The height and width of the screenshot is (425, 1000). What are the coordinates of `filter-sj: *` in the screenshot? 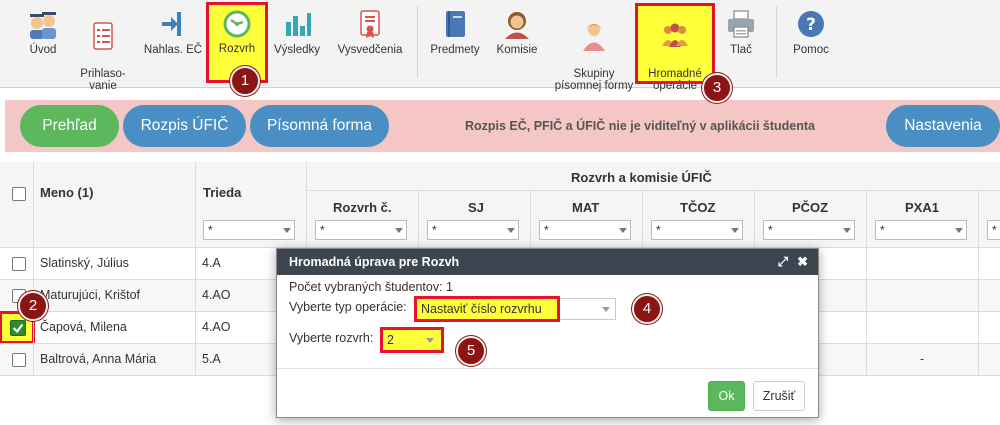 It's located at (473, 230).